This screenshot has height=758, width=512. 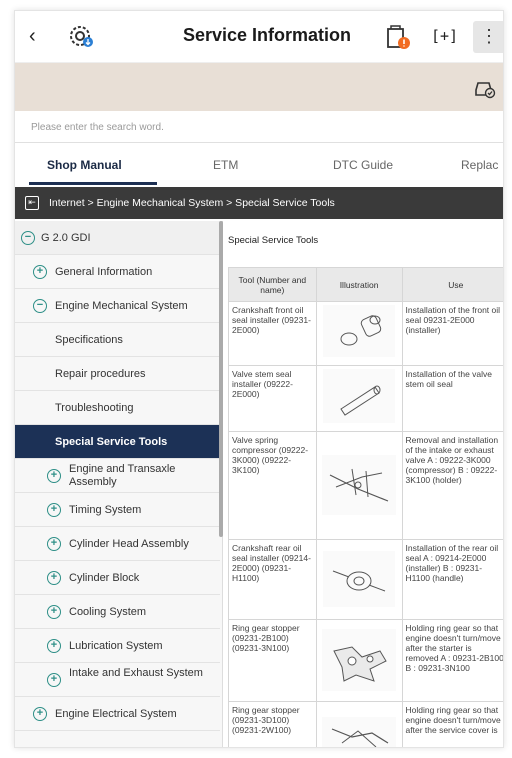 What do you see at coordinates (359, 732) in the screenshot?
I see `ring-gear-stopper-2-illustration` at bounding box center [359, 732].